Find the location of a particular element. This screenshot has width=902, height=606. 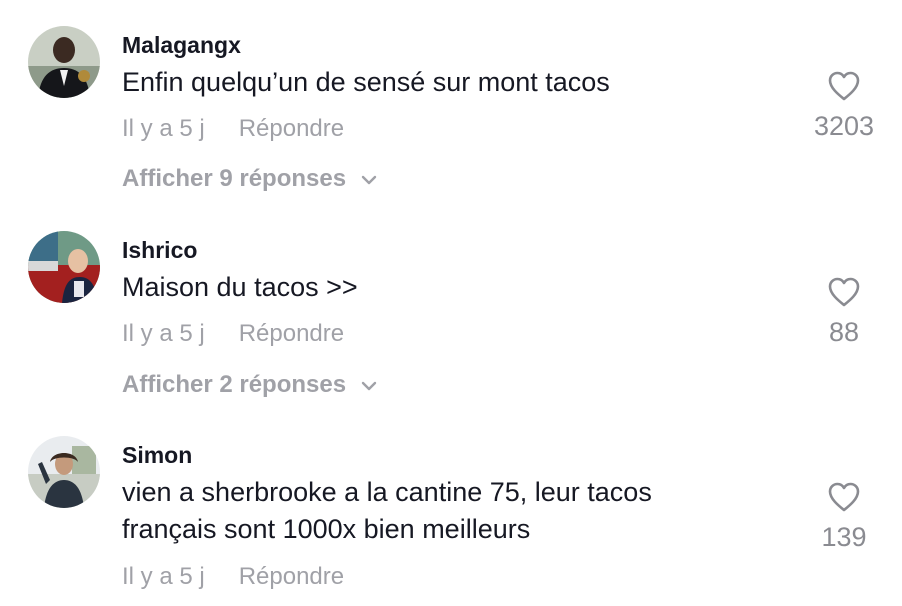

view-replies-label: Afficher 9 réponses is located at coordinates (234, 178).